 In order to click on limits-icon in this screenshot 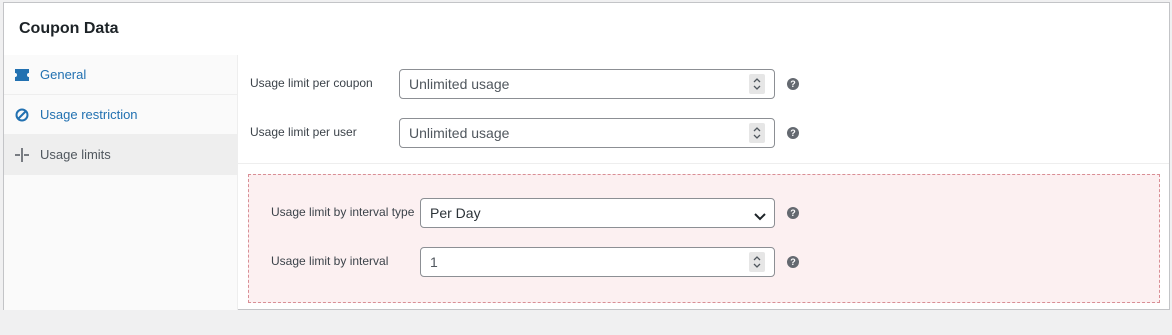, I will do `click(22, 155)`.